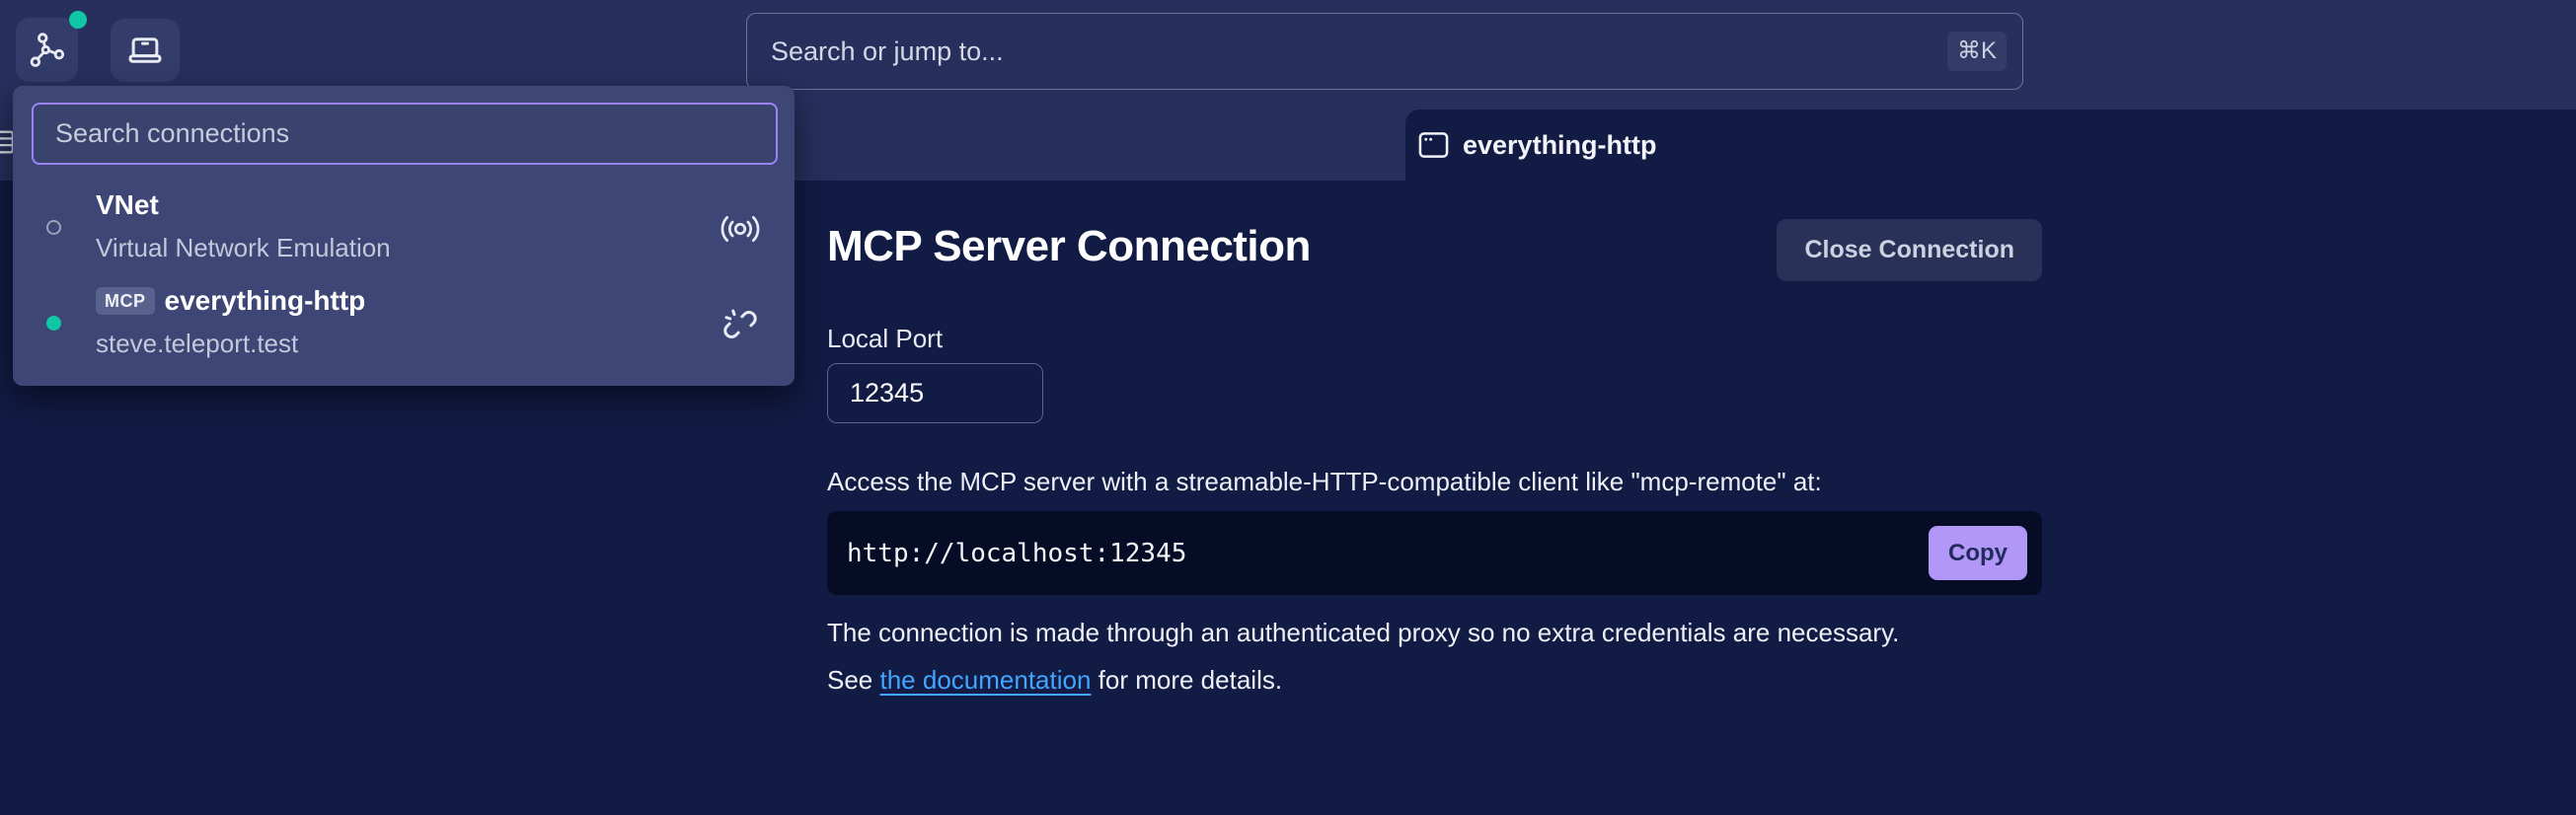  I want to click on network-cluster-icon, so click(47, 50).